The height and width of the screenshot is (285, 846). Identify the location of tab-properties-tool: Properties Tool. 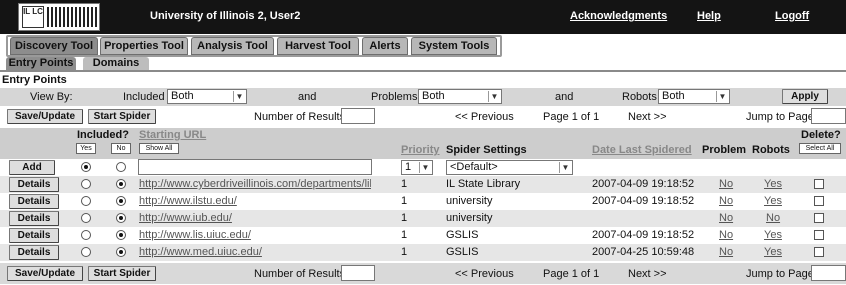
(144, 46).